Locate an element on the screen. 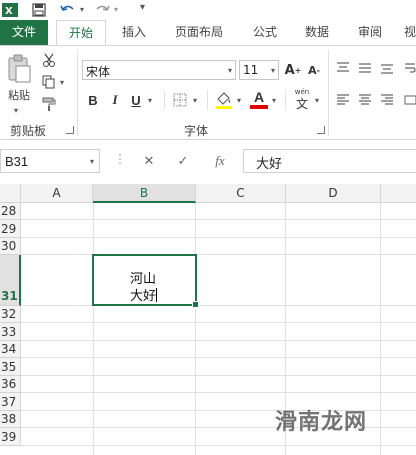 This screenshot has width=416, height=455. row-header-35: 35 is located at coordinates (10, 367).